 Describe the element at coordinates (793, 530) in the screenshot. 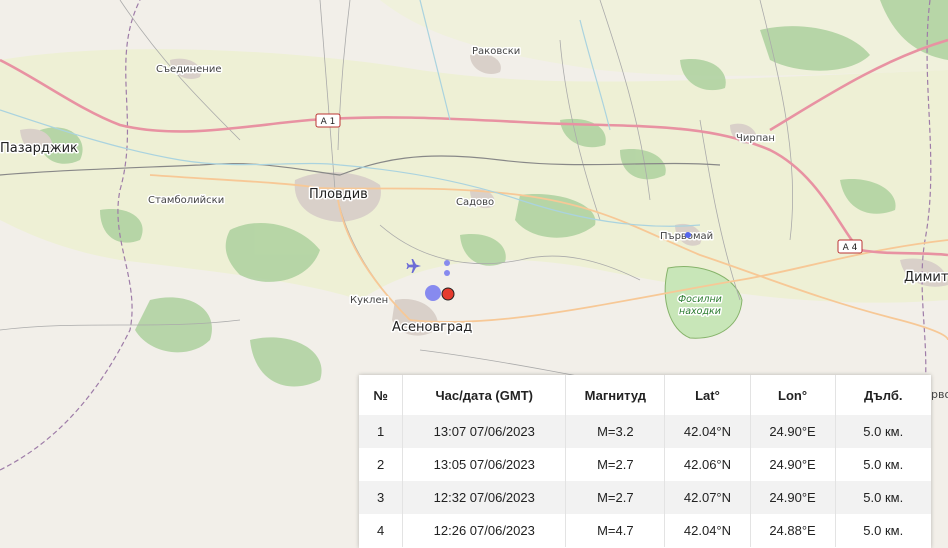

I see `cell-lon: 24.88°E` at that location.